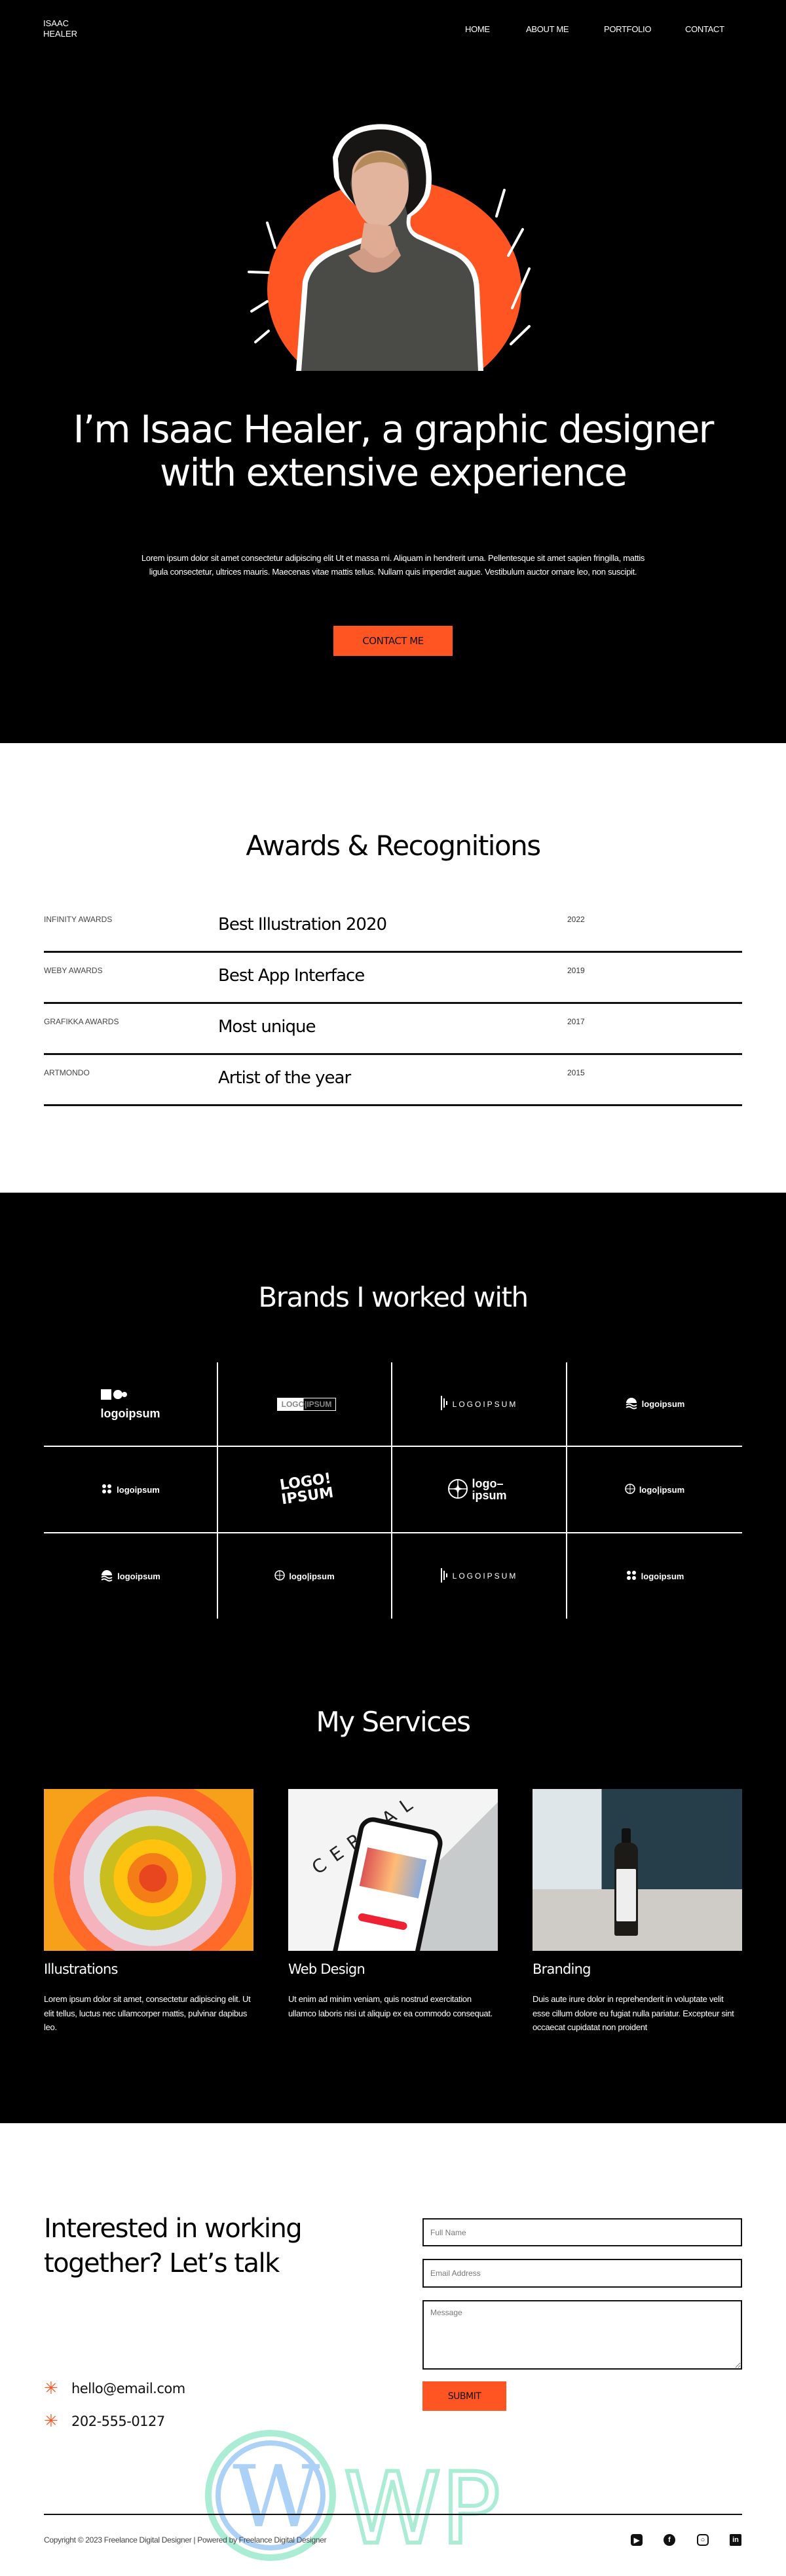 This screenshot has height=2576, width=786. What do you see at coordinates (628, 29) in the screenshot?
I see `nav-portfolio: PORTFOLIO` at bounding box center [628, 29].